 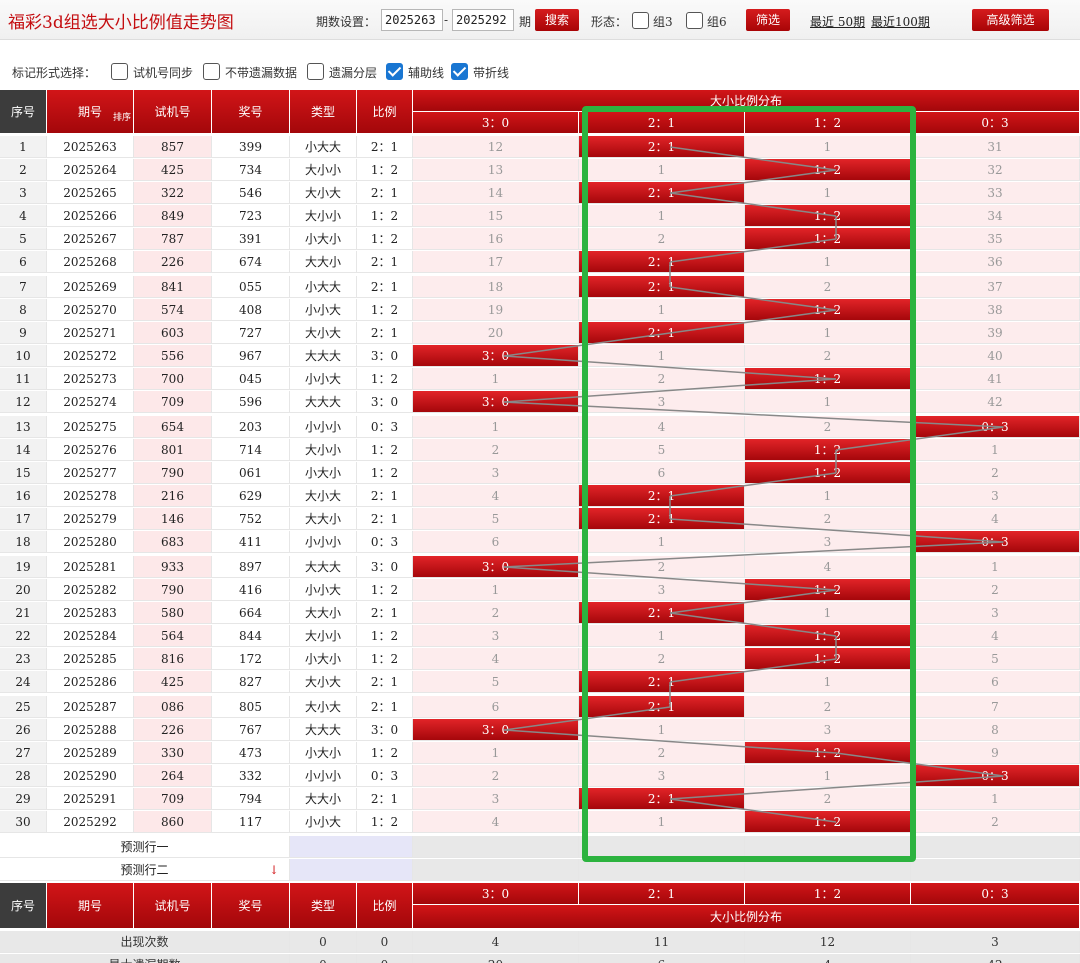 I want to click on option-miss-layer-label: 遗漏分层, so click(x=353, y=73).